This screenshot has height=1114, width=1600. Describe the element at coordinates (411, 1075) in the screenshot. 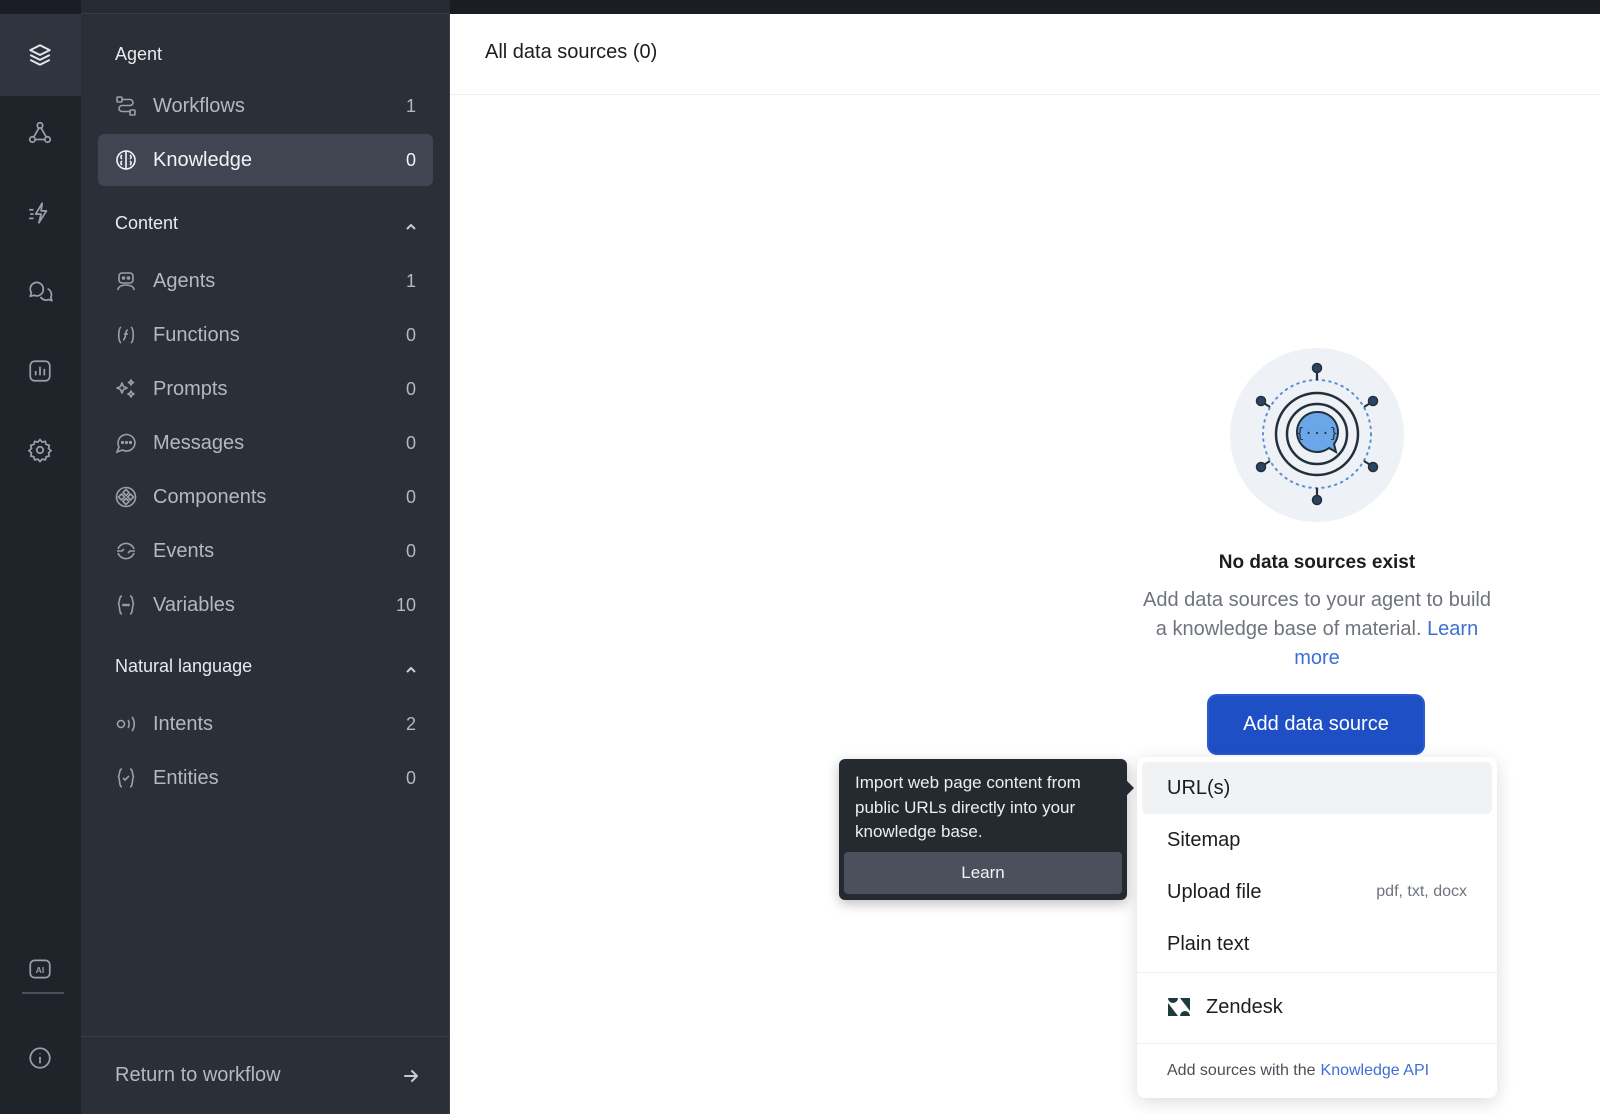

I see `arrow-right-icon` at that location.